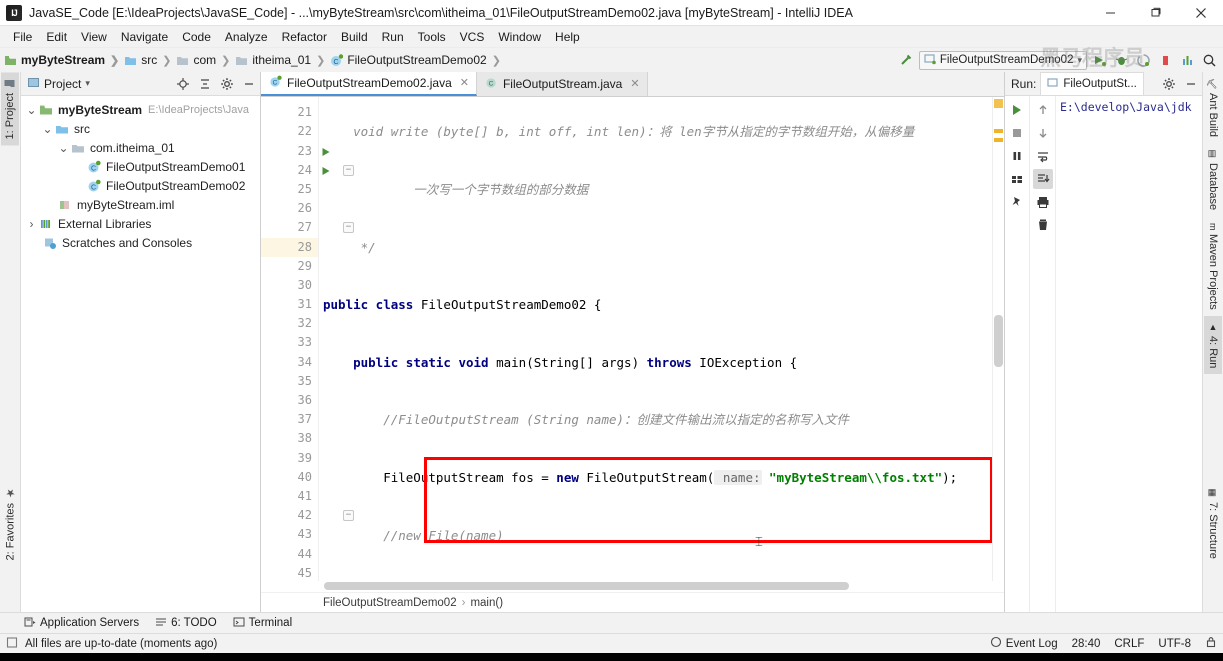 The width and height of the screenshot is (1223, 661). Describe the element at coordinates (183, 84) in the screenshot. I see `locate-target-icon` at that location.